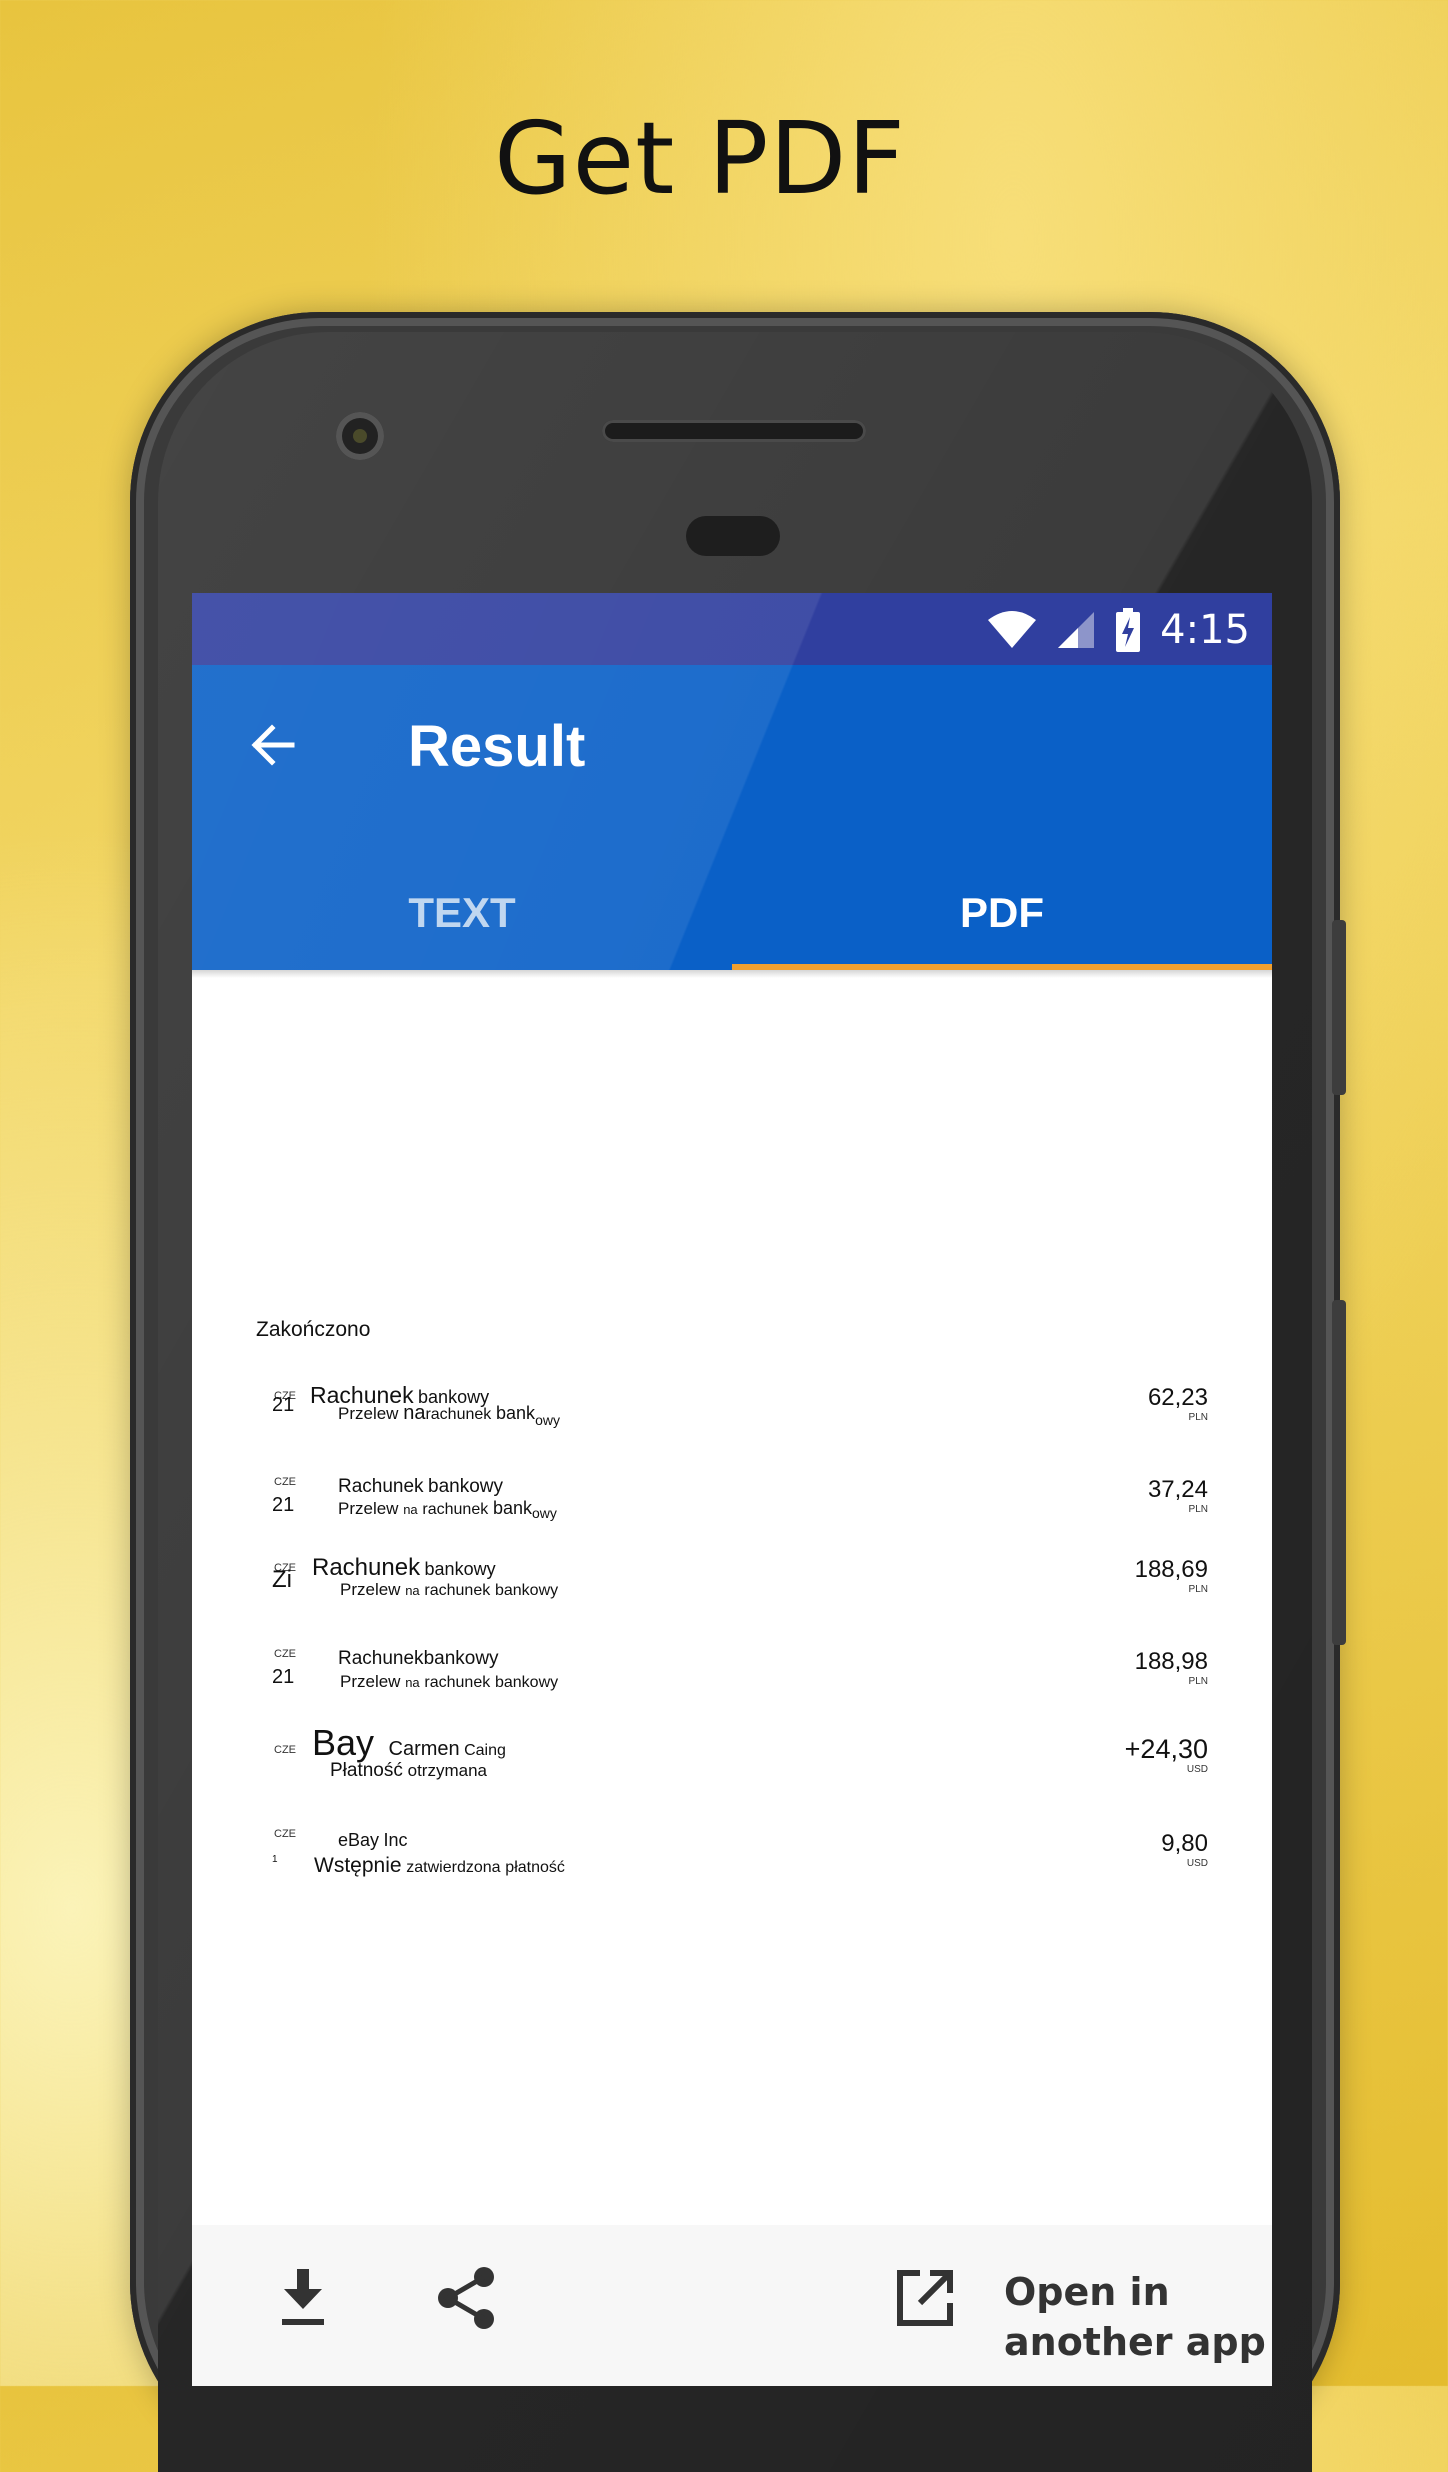  I want to click on status-time: 4:15, so click(1205, 630).